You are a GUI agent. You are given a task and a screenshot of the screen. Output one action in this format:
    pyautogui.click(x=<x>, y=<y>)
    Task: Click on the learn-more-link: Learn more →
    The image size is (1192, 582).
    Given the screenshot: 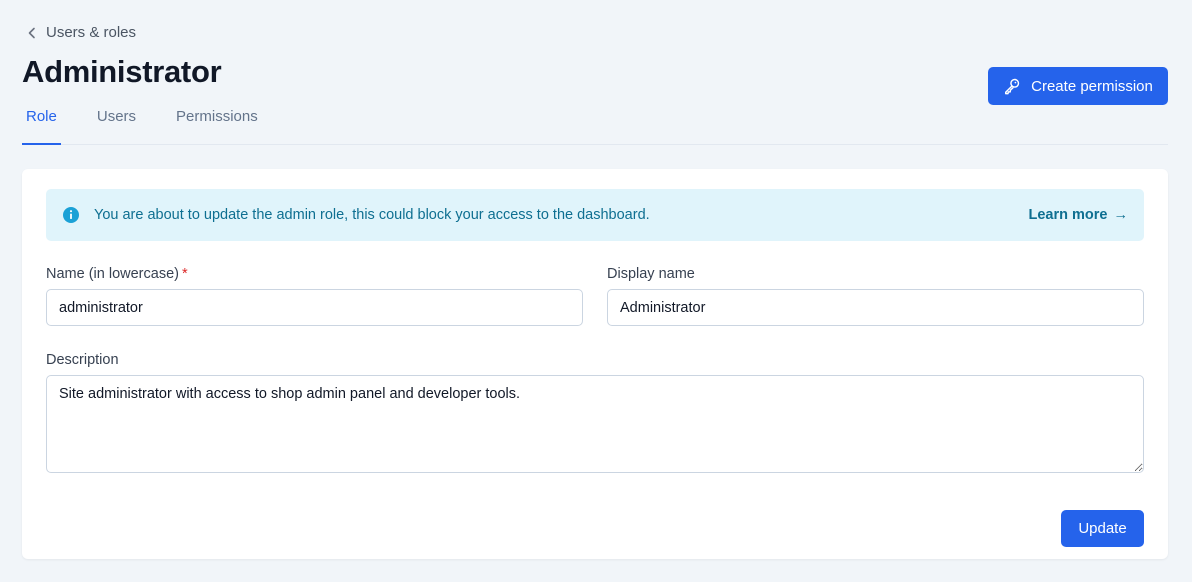 What is the action you would take?
    pyautogui.click(x=1078, y=215)
    